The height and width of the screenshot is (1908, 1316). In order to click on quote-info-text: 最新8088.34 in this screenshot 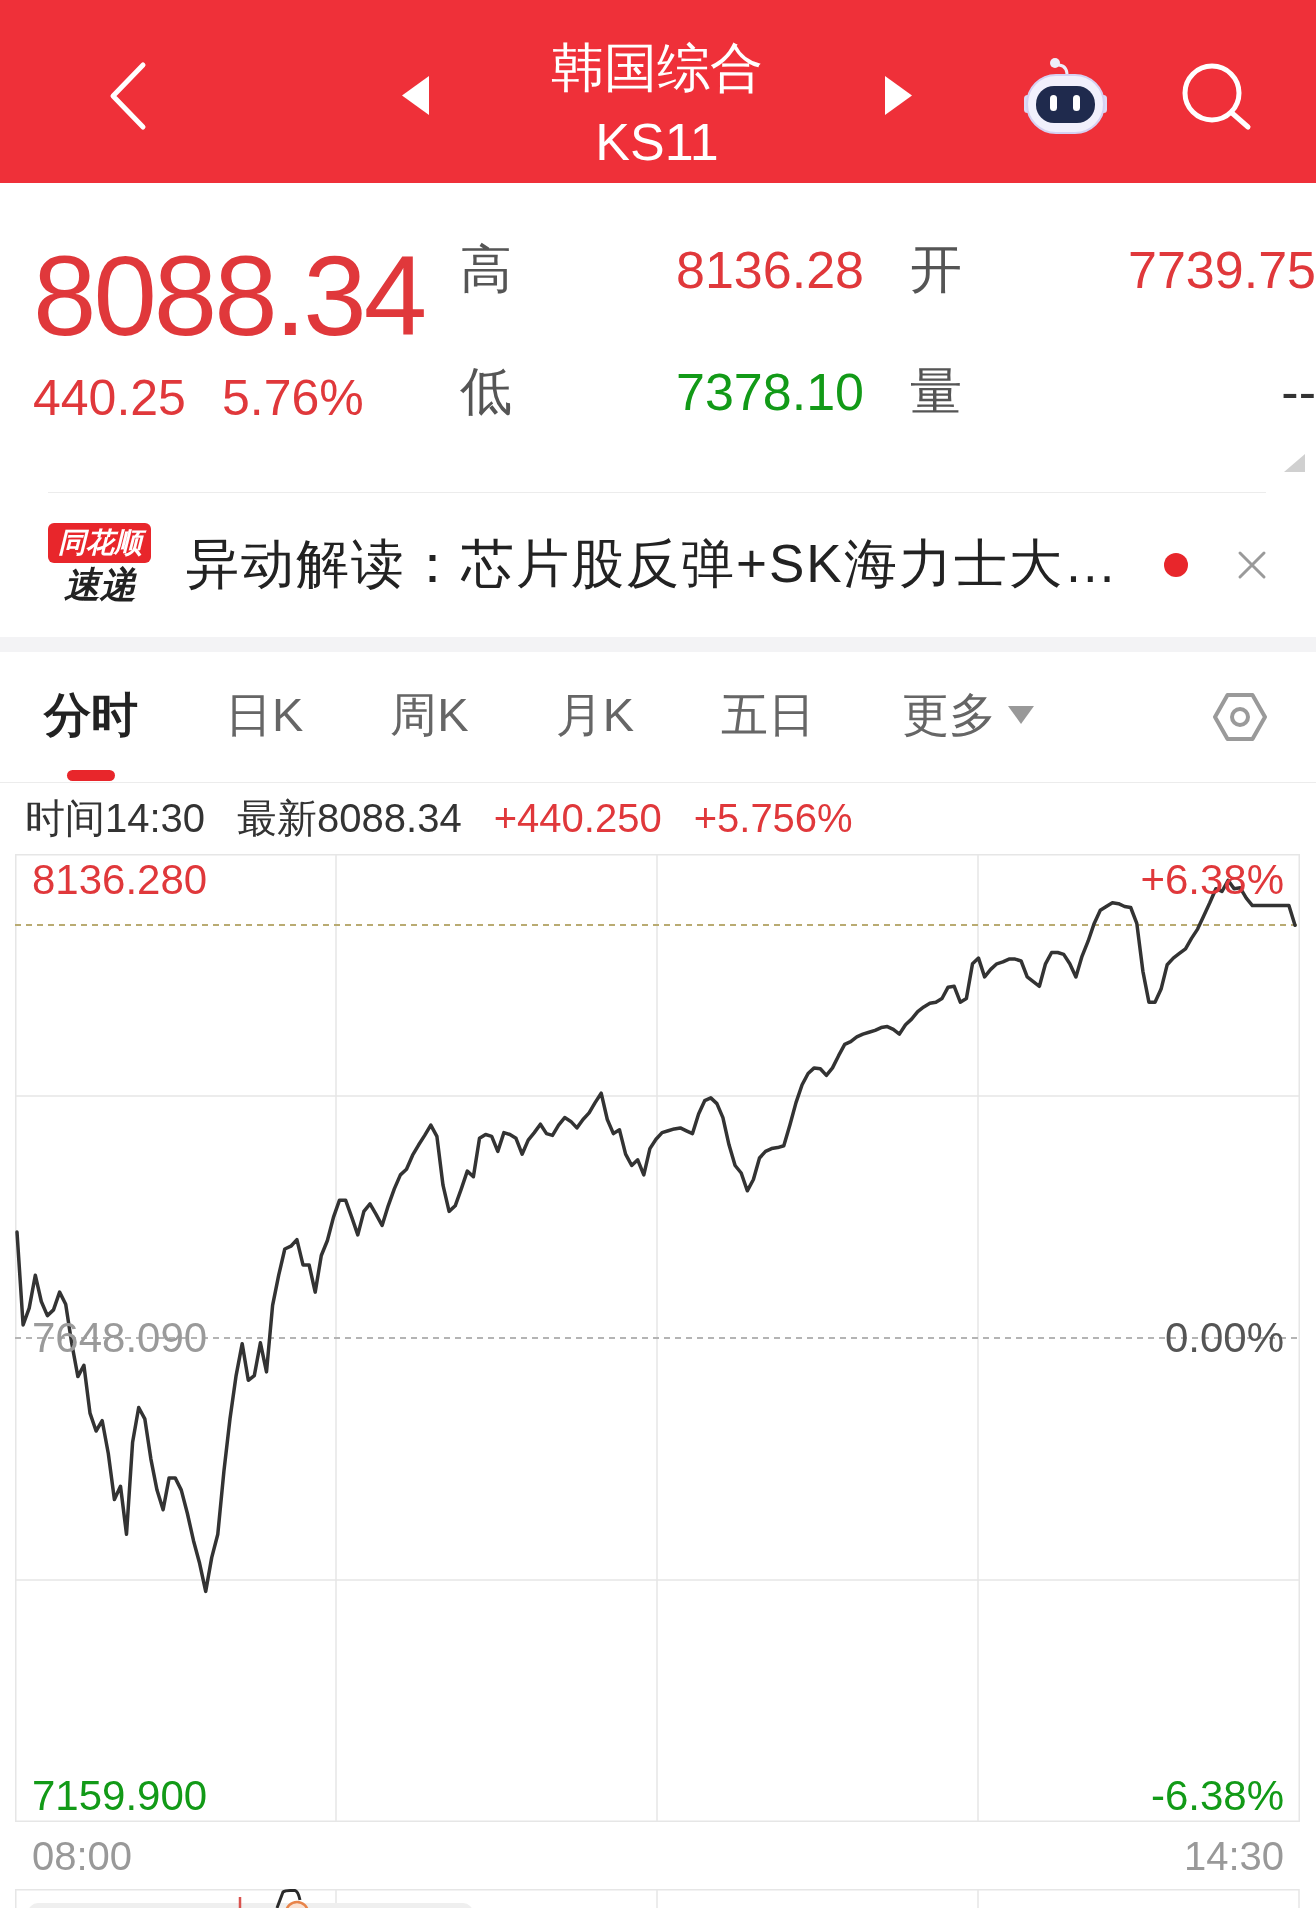, I will do `click(349, 818)`.